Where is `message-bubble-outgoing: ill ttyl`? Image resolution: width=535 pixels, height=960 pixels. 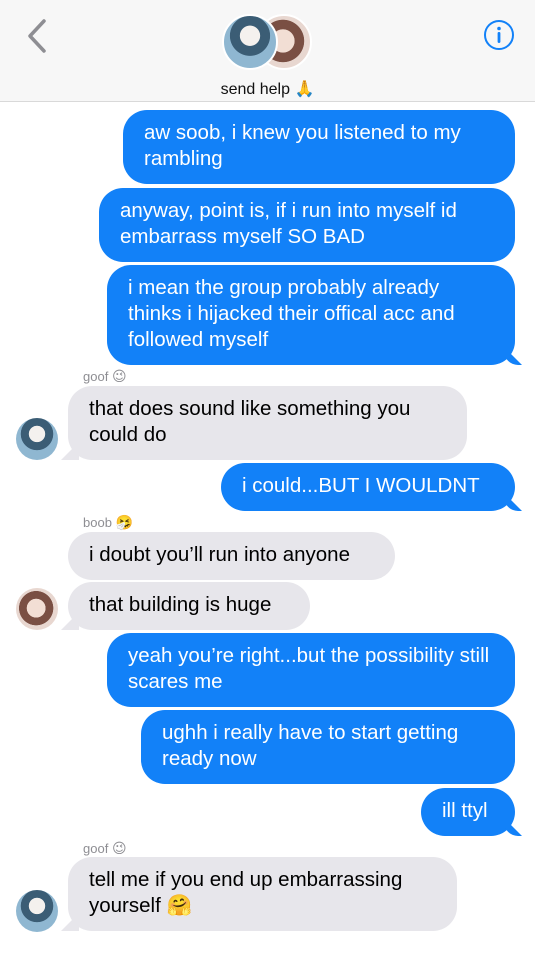 message-bubble-outgoing: ill ttyl is located at coordinates (468, 812).